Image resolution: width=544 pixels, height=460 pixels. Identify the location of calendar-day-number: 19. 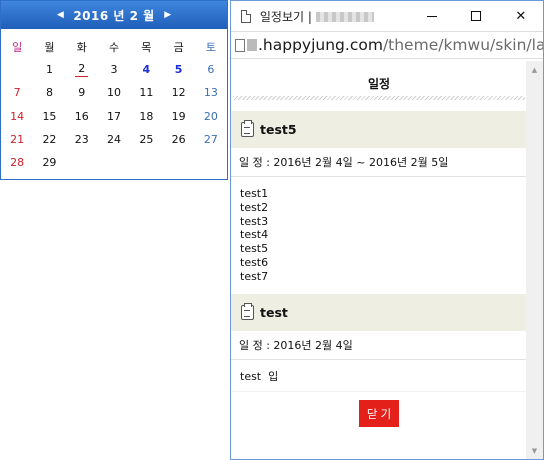
(178, 116).